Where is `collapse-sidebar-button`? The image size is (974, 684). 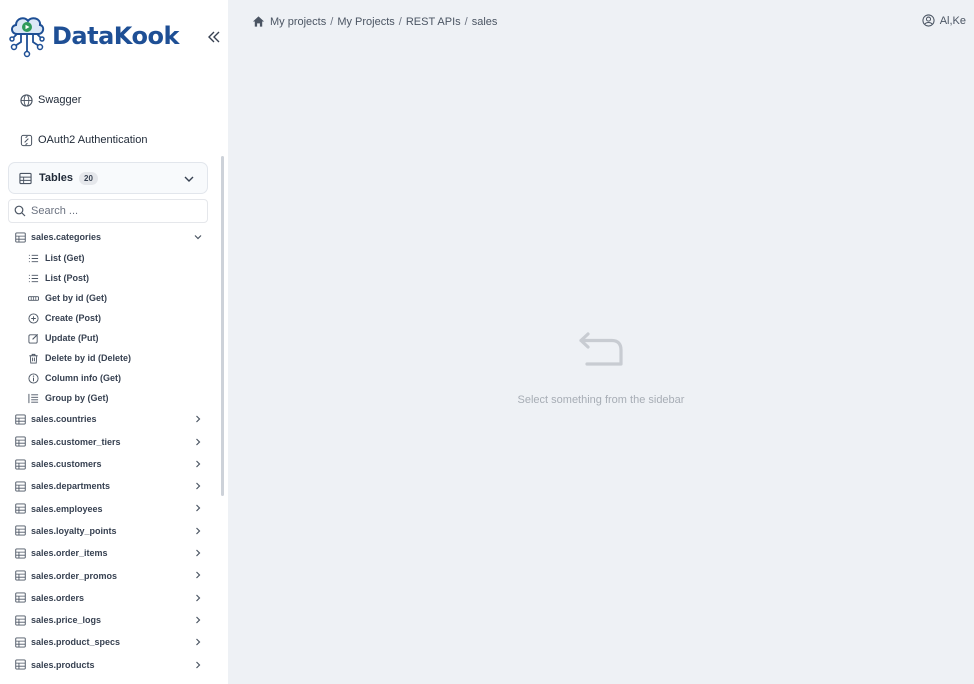 collapse-sidebar-button is located at coordinates (214, 37).